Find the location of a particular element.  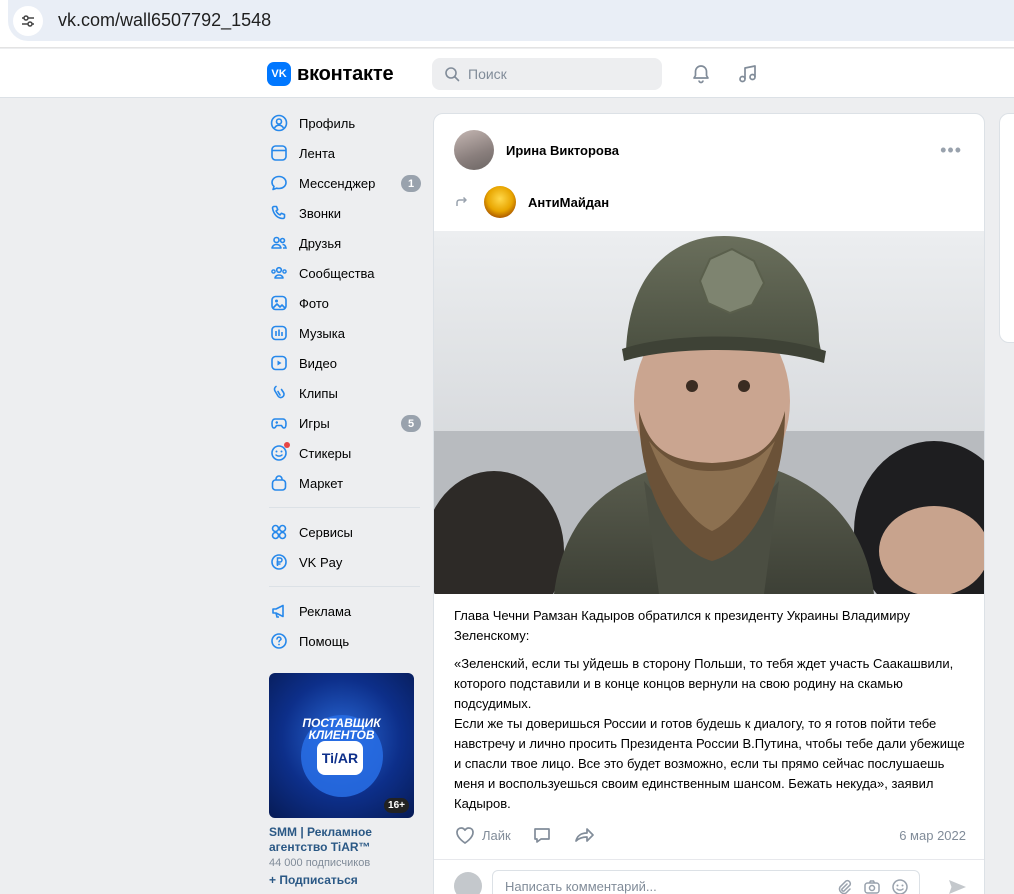

group-name: АнтиМайдан is located at coordinates (568, 202).